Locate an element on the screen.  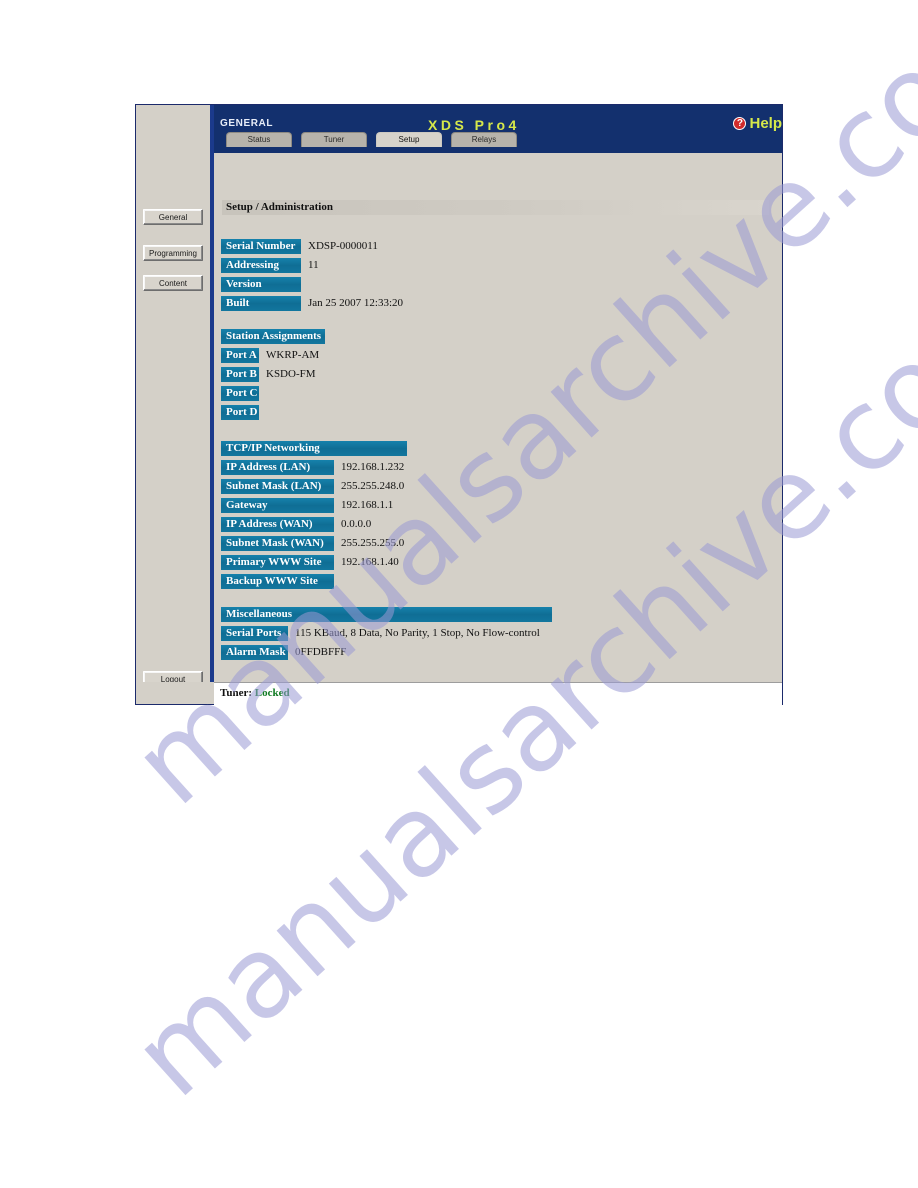
field-label: Port A is located at coordinates (240, 355).